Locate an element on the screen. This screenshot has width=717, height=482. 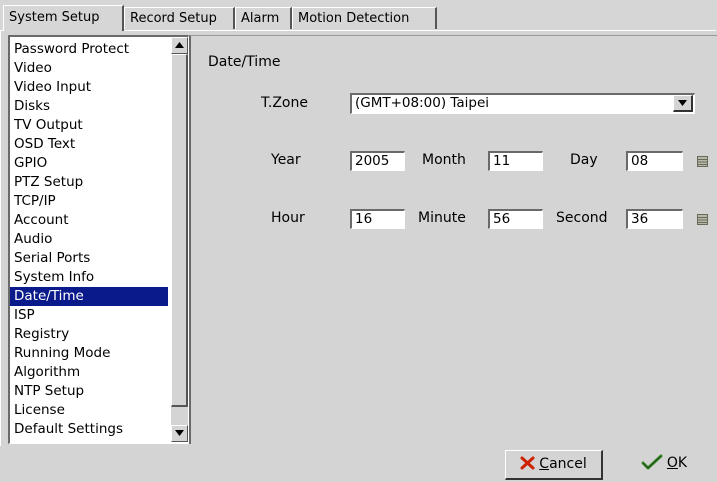
year-label: Year is located at coordinates (286, 160).